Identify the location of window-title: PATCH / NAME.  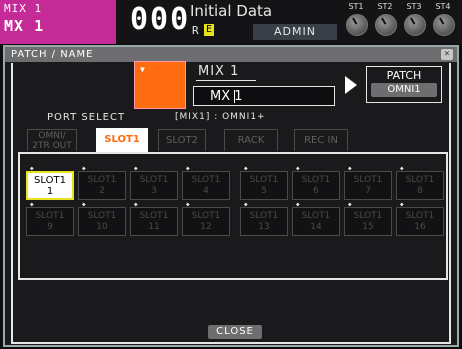
(52, 54).